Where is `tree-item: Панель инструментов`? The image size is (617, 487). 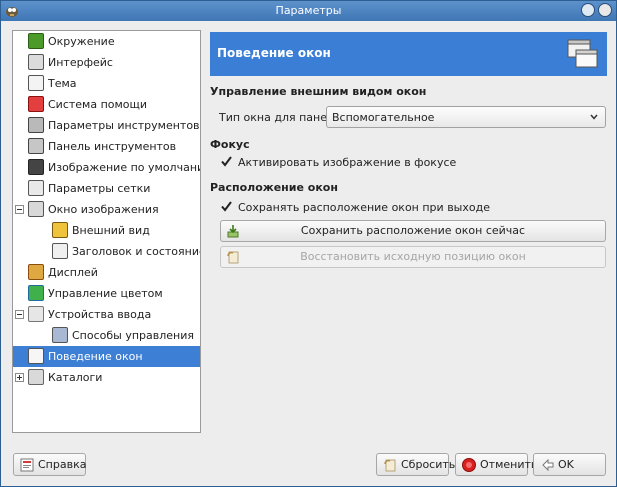
tree-item: Панель инструментов is located at coordinates (106, 146).